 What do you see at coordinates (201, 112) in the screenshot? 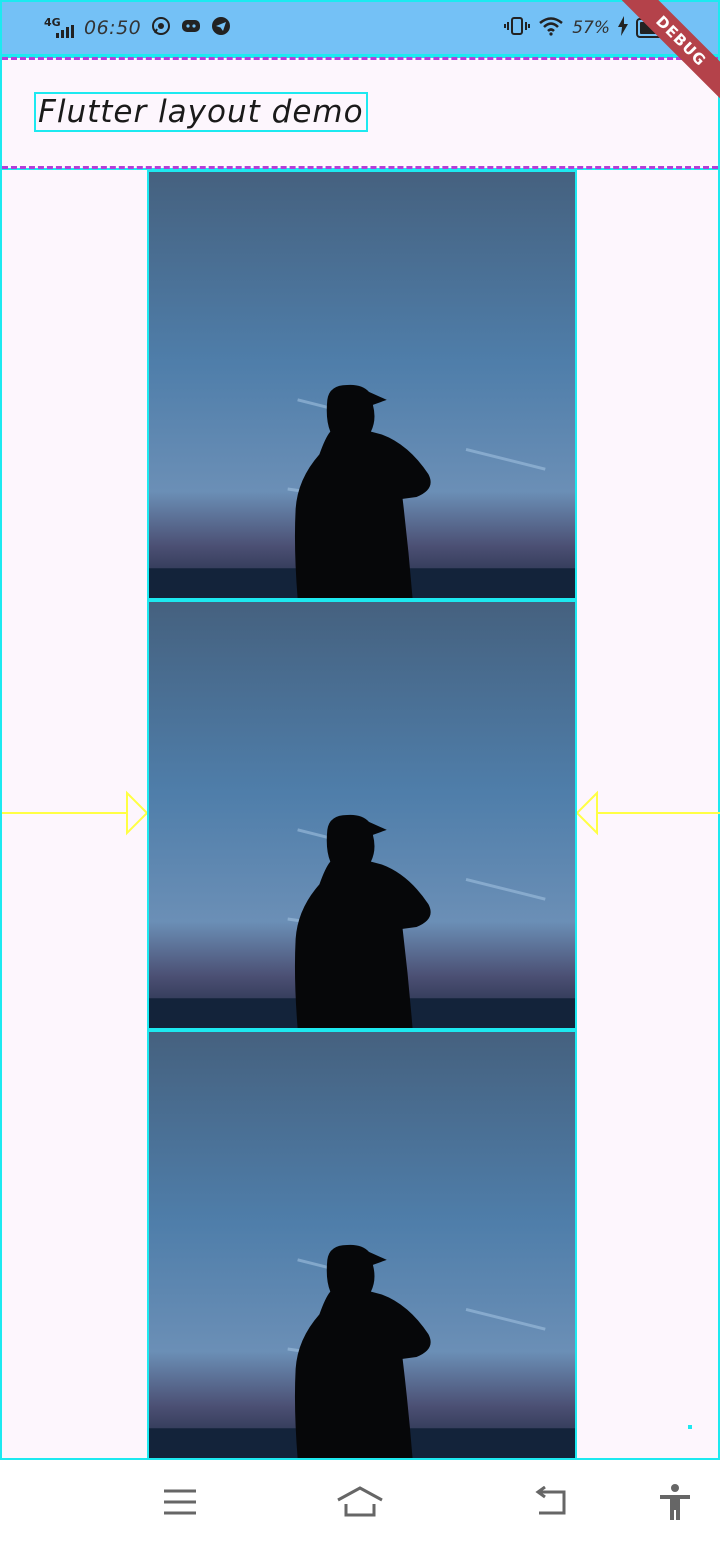
I see `app-bar-title: Flutter layout demo` at bounding box center [201, 112].